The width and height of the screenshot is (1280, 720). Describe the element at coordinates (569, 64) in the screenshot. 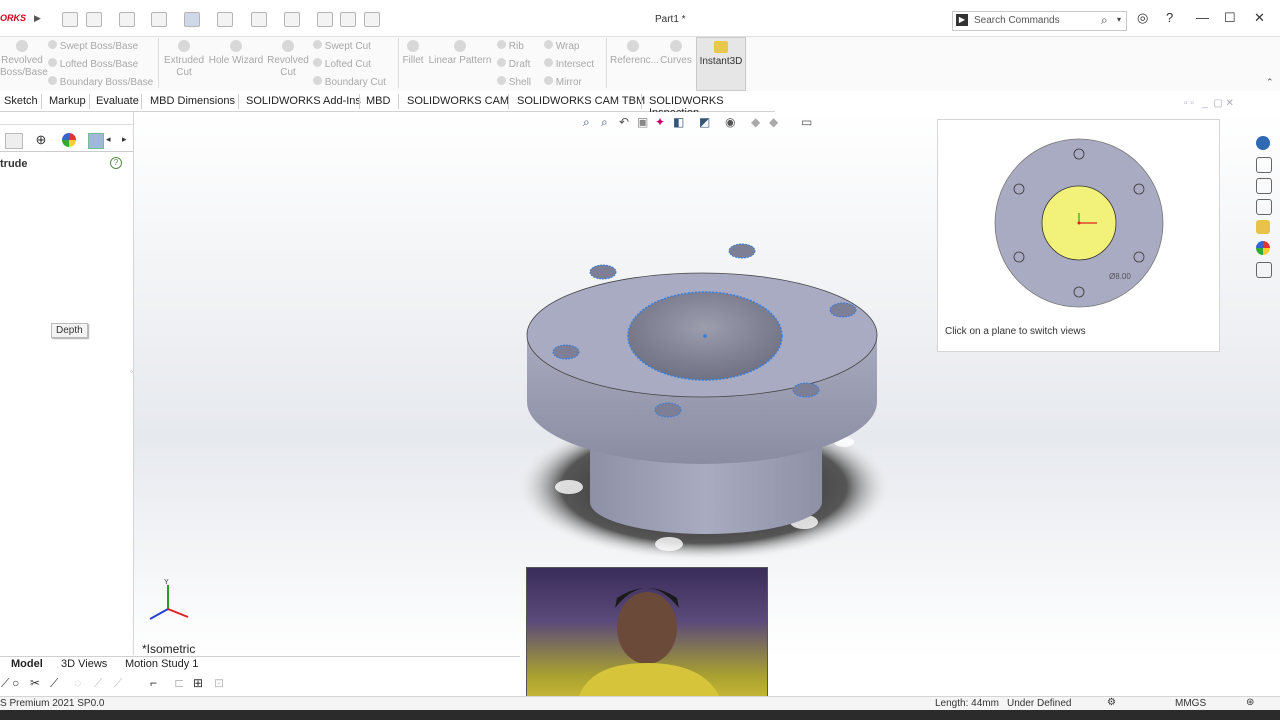

I see `intersect-button: Intersect` at that location.